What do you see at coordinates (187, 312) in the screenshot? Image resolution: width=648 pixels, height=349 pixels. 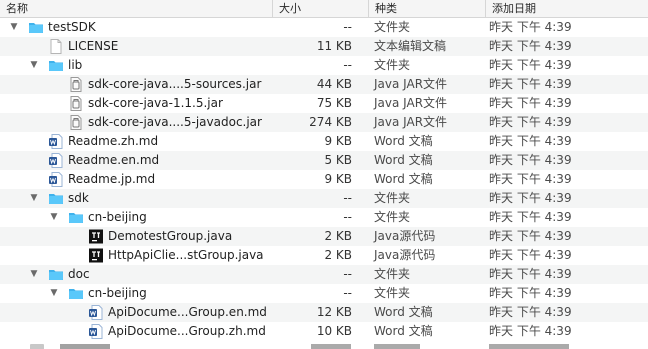 I see `item-name: ApiDocume...Group.en.md` at bounding box center [187, 312].